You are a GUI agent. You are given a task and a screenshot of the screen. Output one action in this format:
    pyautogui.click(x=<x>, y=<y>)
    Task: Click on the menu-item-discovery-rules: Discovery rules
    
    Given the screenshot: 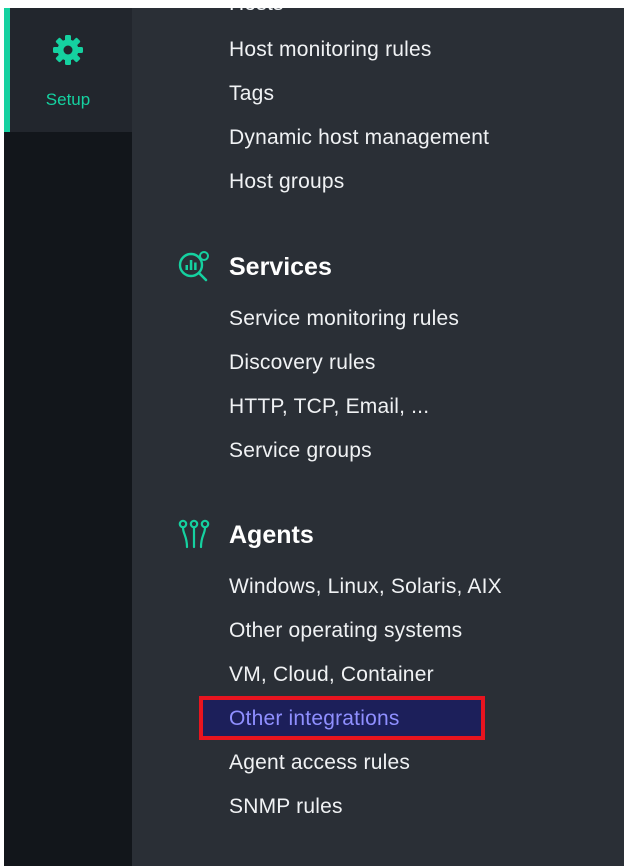 What is the action you would take?
    pyautogui.click(x=302, y=363)
    